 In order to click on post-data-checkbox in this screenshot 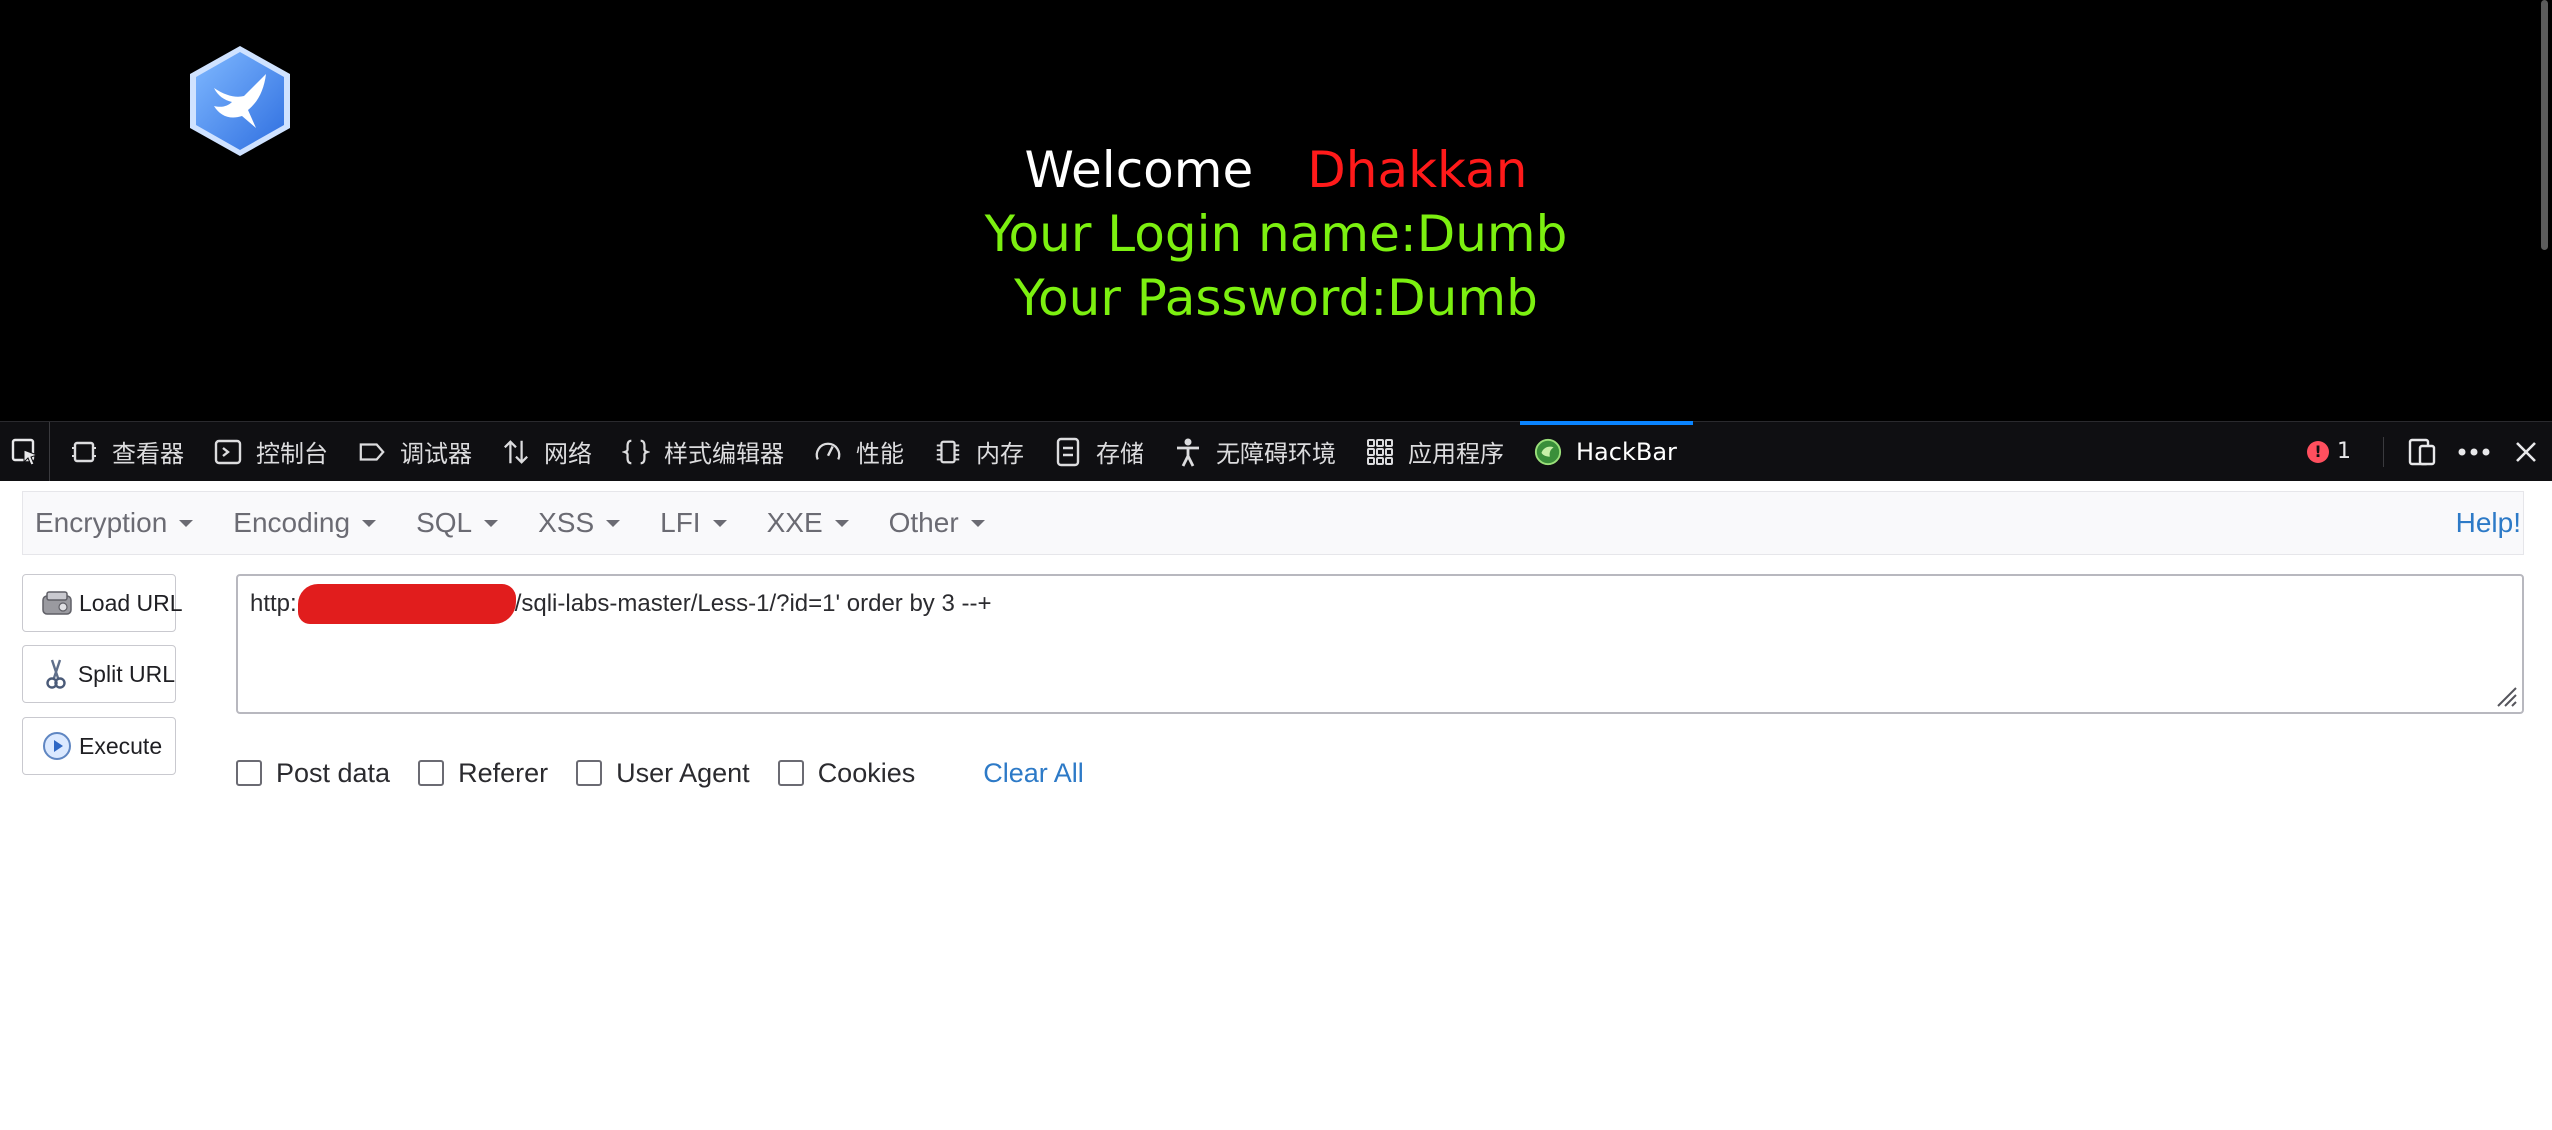, I will do `click(249, 773)`.